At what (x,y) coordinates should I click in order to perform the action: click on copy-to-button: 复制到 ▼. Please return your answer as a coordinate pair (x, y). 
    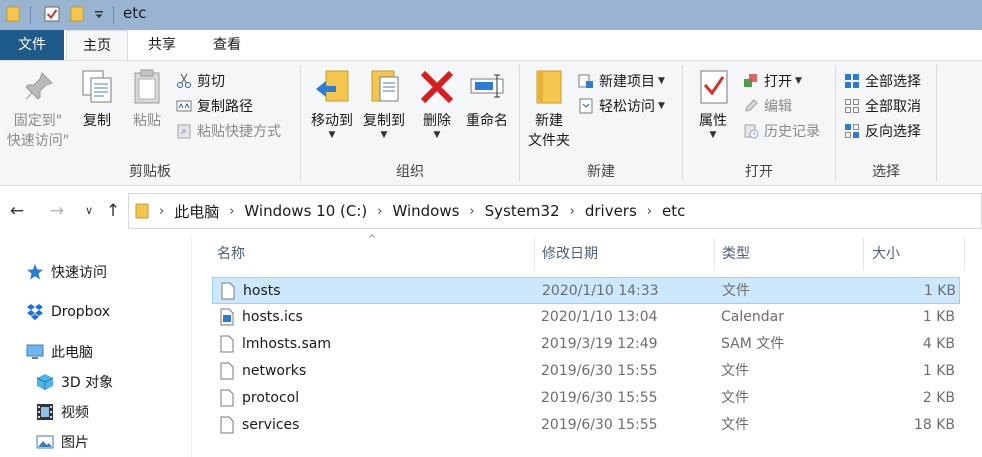
    Looking at the image, I should click on (384, 103).